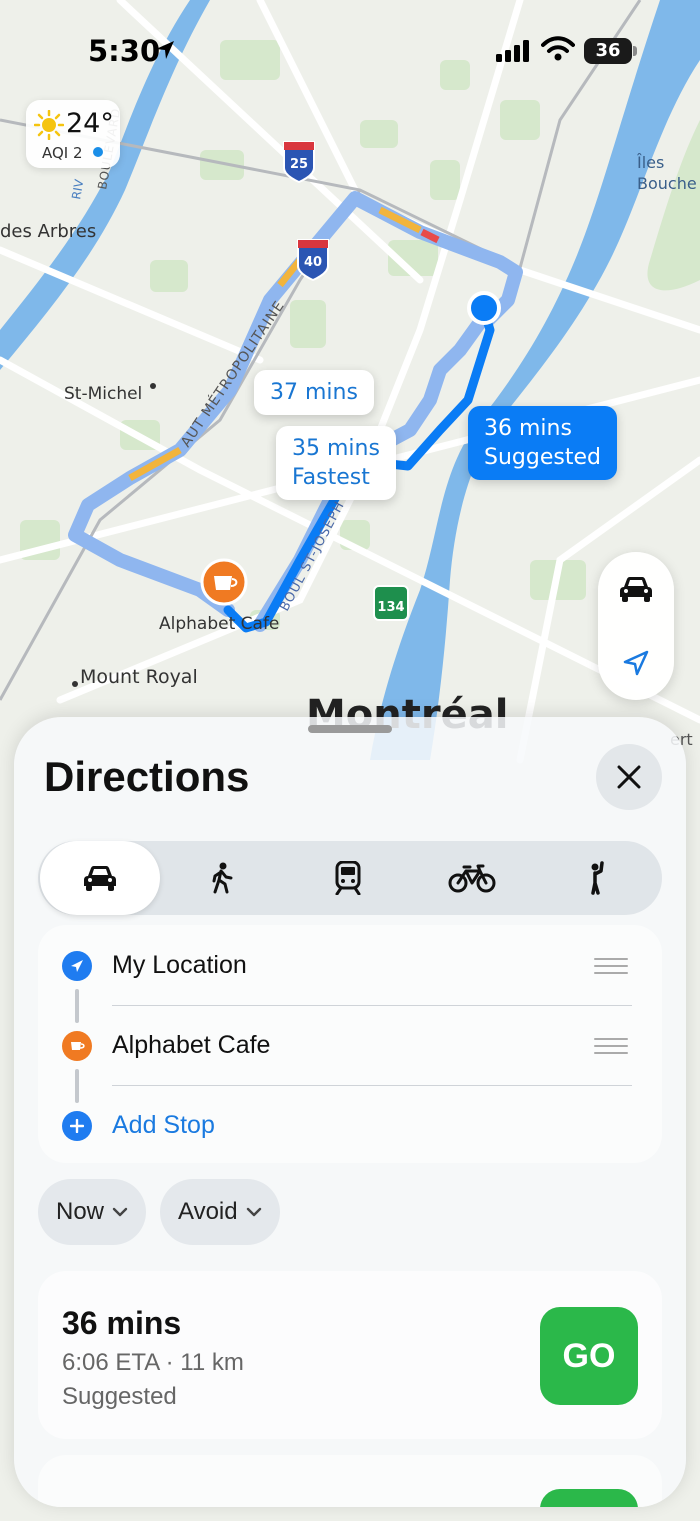 The height and width of the screenshot is (1521, 700). I want to click on sheet-grabber, so click(350, 729).